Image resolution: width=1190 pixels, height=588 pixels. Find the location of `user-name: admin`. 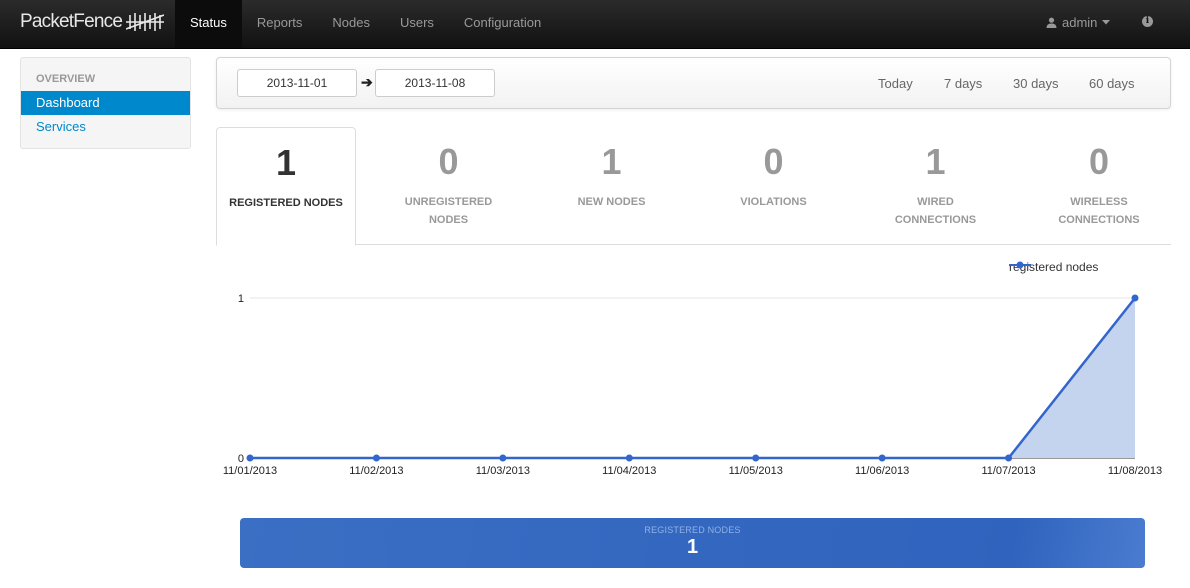

user-name: admin is located at coordinates (1080, 22).